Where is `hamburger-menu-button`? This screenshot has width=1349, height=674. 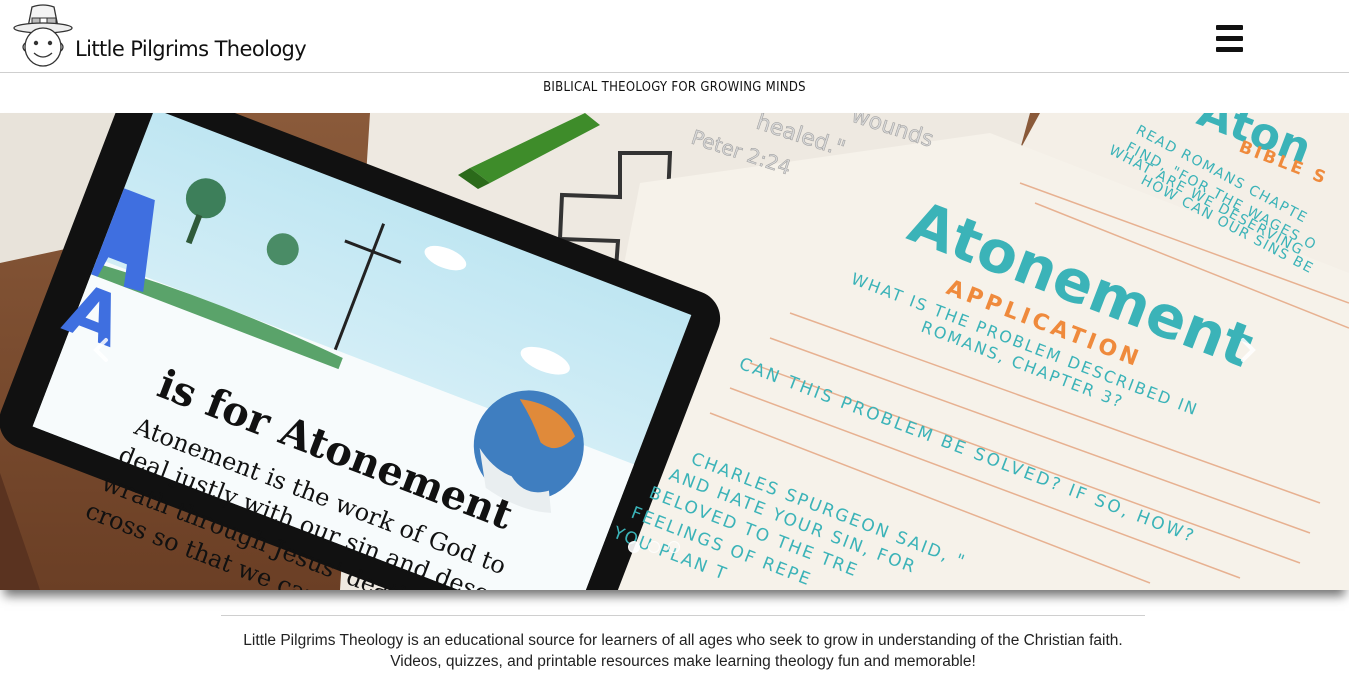
hamburger-menu-button is located at coordinates (1230, 39).